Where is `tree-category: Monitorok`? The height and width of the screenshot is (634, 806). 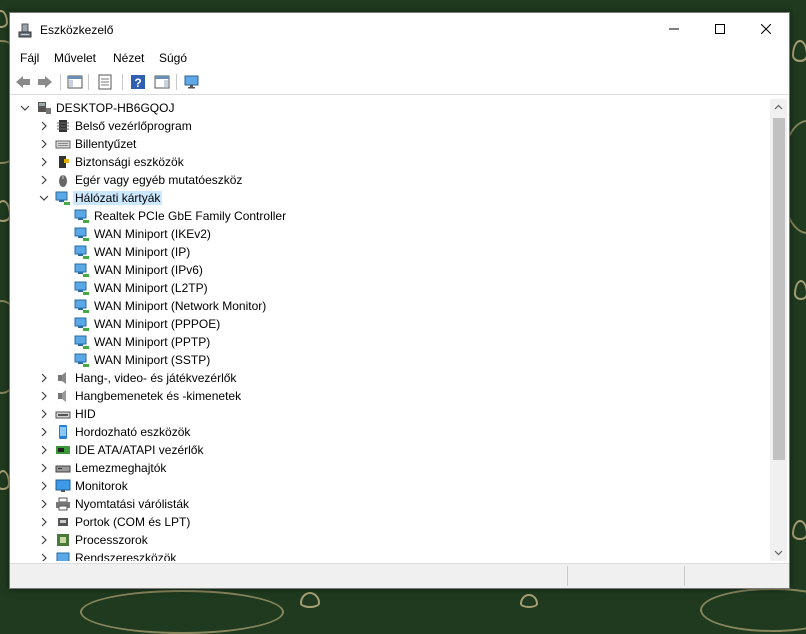 tree-category: Monitorok is located at coordinates (382, 486).